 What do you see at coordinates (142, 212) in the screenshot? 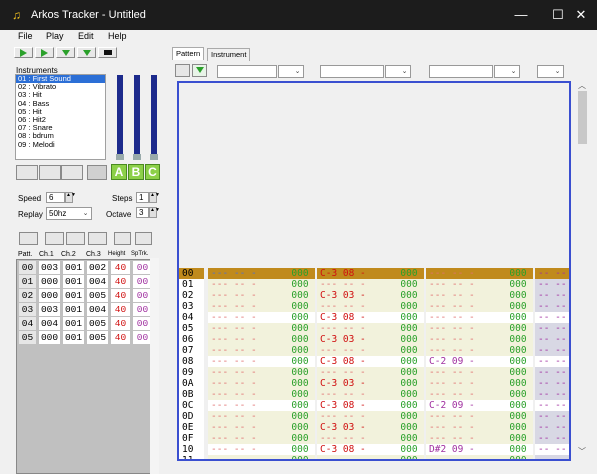
I see `octave-input: 3` at bounding box center [142, 212].